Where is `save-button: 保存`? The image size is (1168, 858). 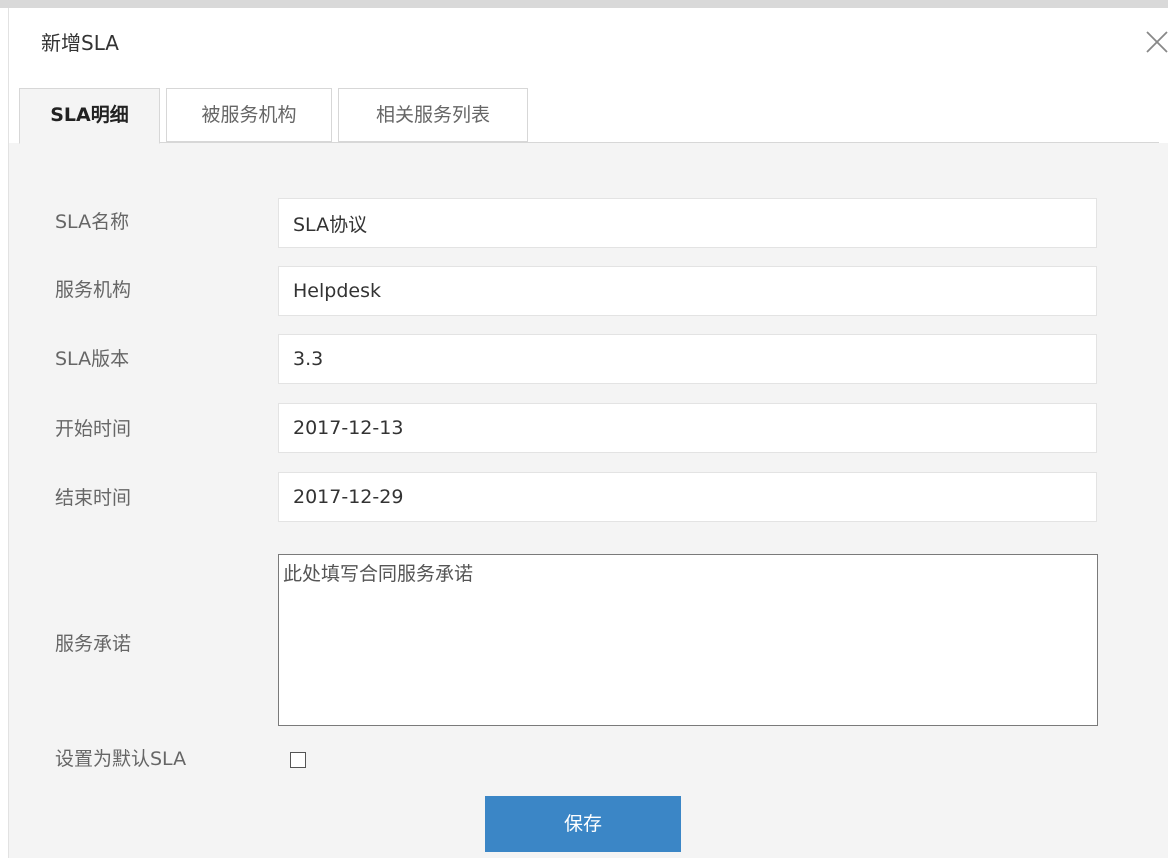
save-button: 保存 is located at coordinates (583, 824).